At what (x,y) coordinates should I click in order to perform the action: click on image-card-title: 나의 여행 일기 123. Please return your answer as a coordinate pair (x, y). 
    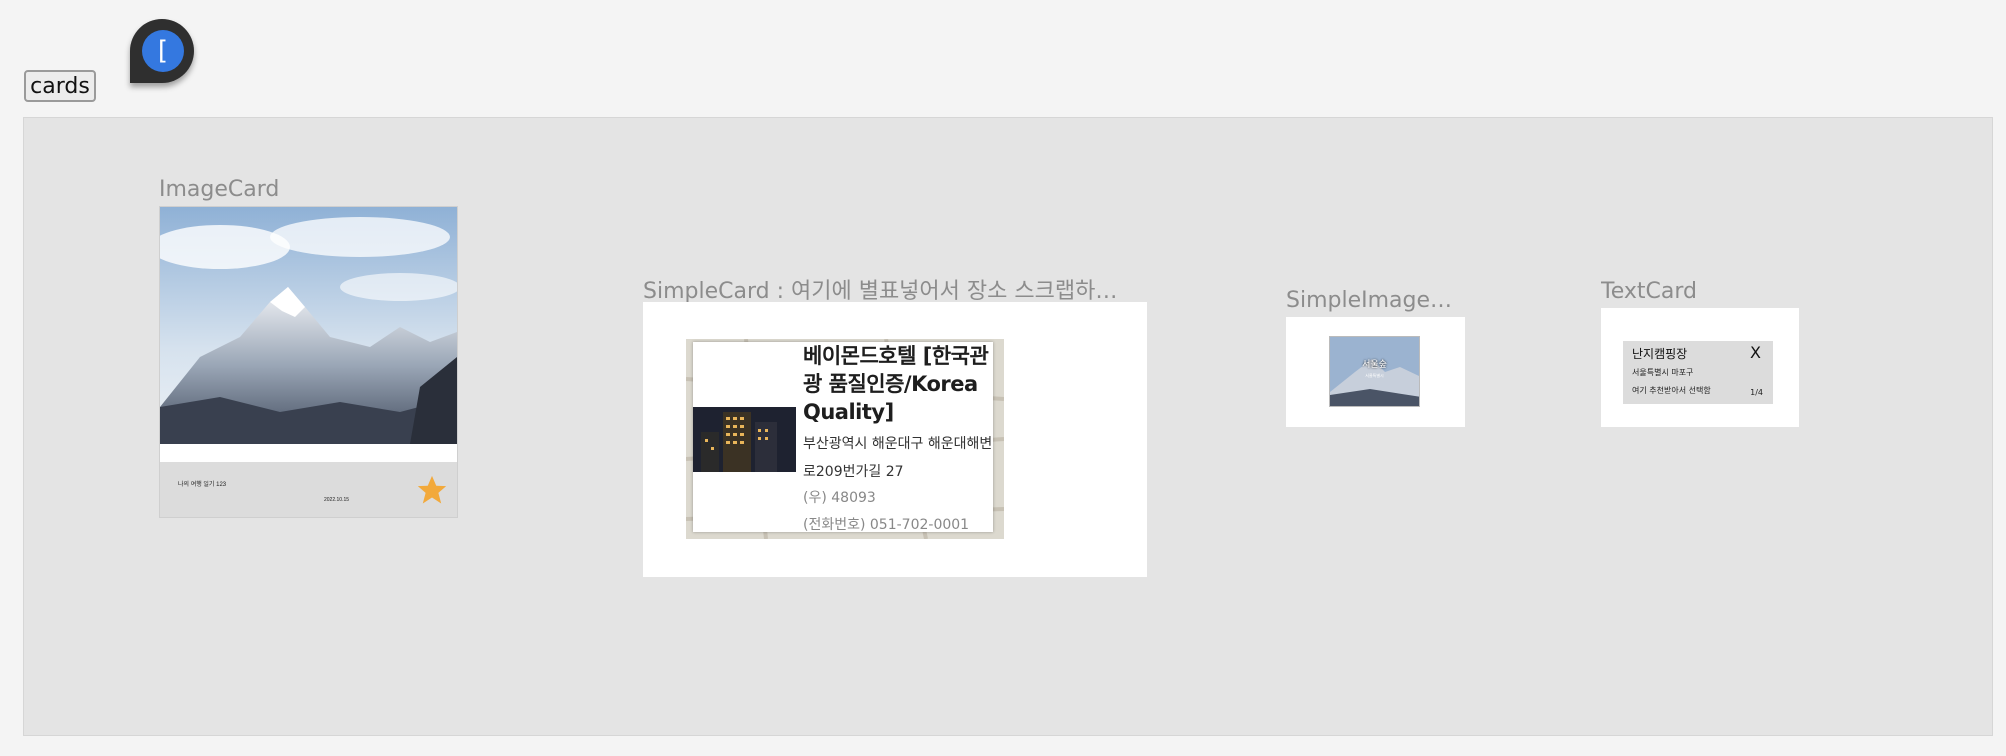
    Looking at the image, I should click on (202, 485).